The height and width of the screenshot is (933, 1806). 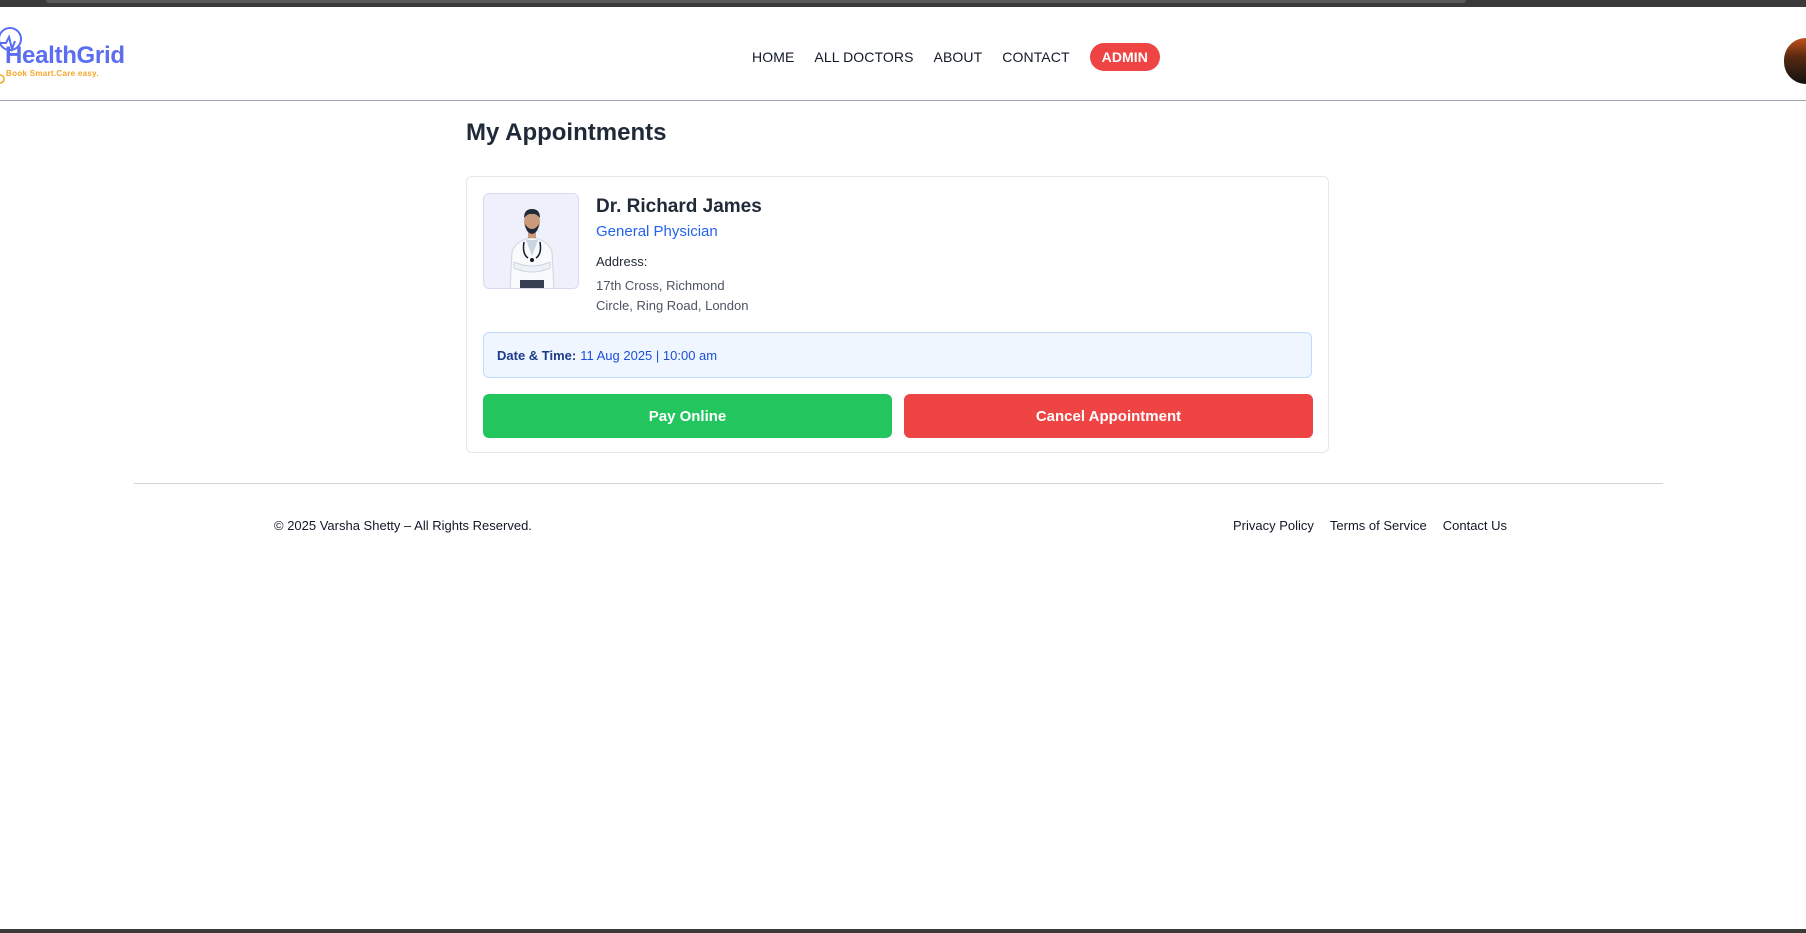 What do you see at coordinates (773, 57) in the screenshot?
I see `nav-home: HOME` at bounding box center [773, 57].